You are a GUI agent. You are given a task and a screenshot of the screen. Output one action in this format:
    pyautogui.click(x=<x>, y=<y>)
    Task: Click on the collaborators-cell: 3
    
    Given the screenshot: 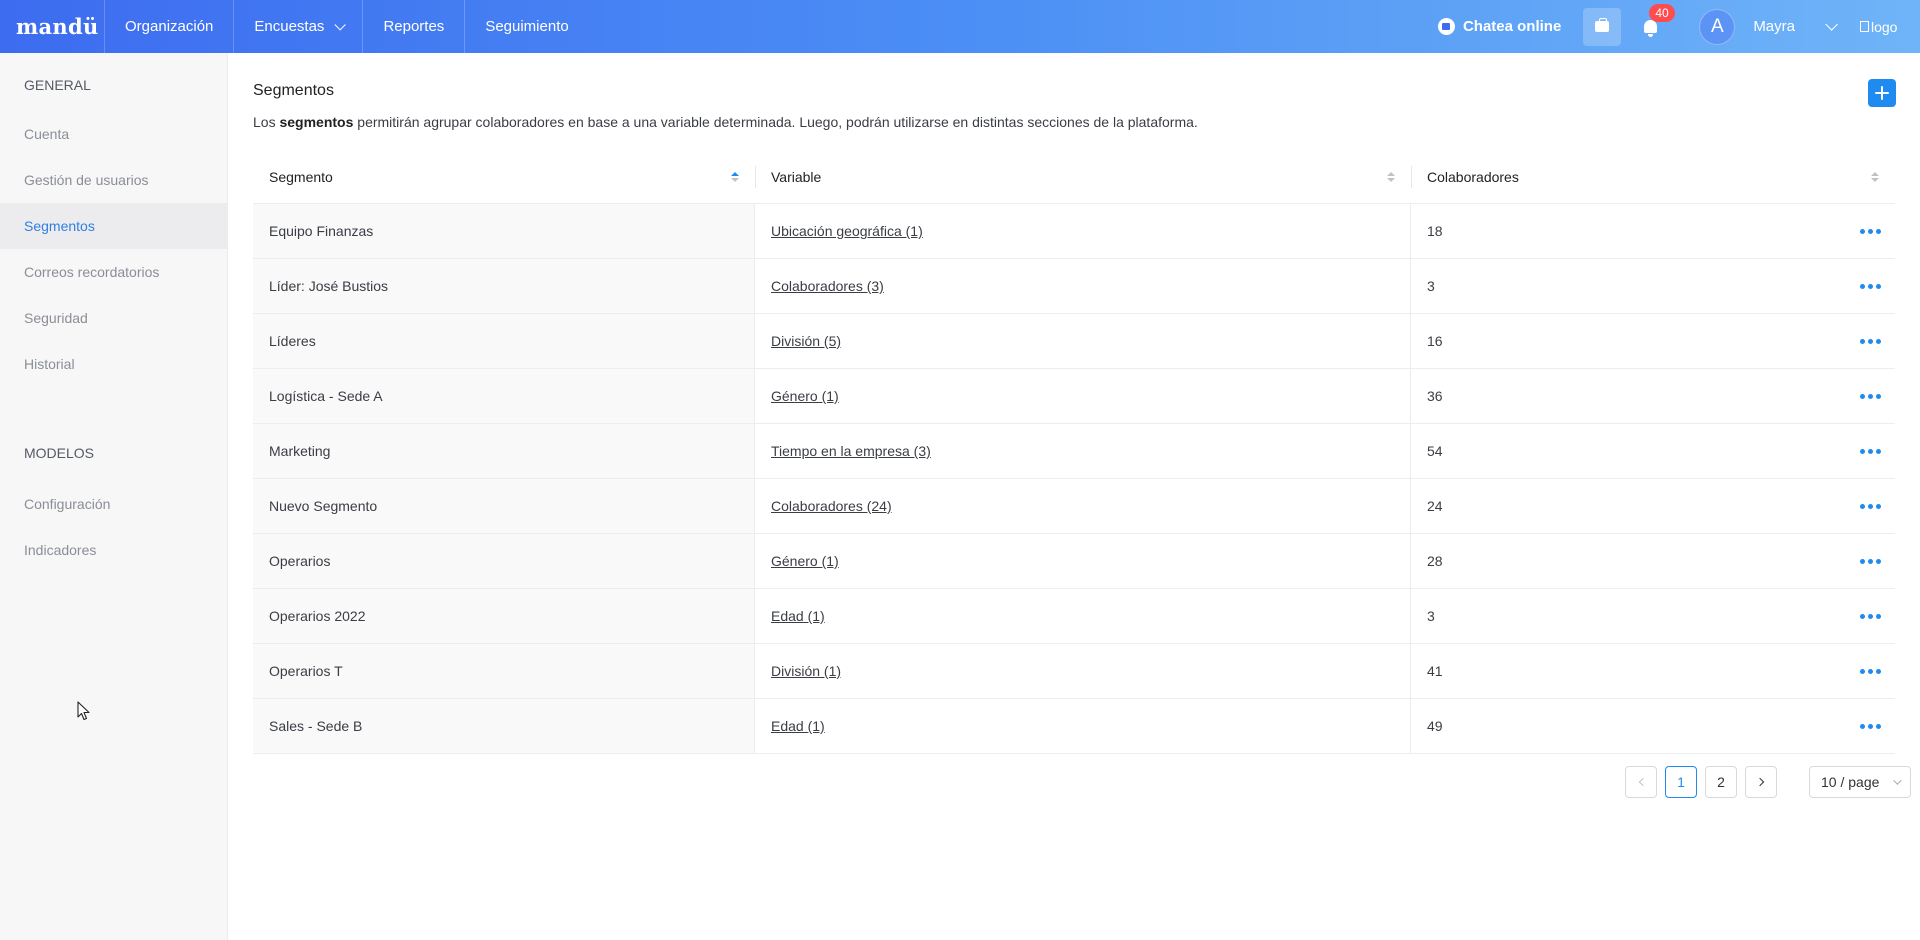 What is the action you would take?
    pyautogui.click(x=1653, y=286)
    